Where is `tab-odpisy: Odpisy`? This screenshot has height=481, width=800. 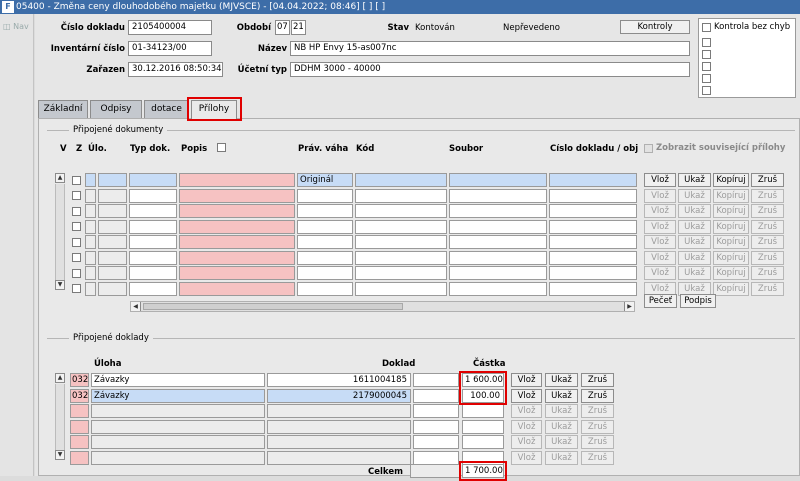
tab-odpisy: Odpisy is located at coordinates (116, 109).